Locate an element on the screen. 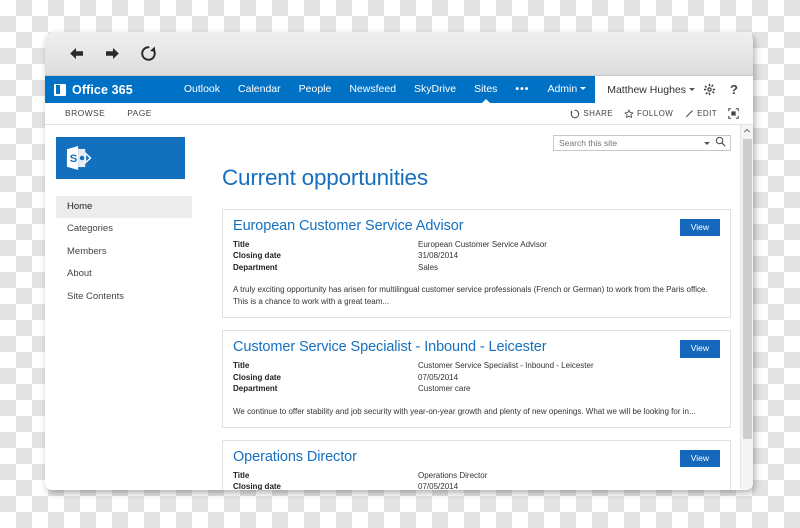 The height and width of the screenshot is (528, 800). svg-text: S is located at coordinates (74, 159).